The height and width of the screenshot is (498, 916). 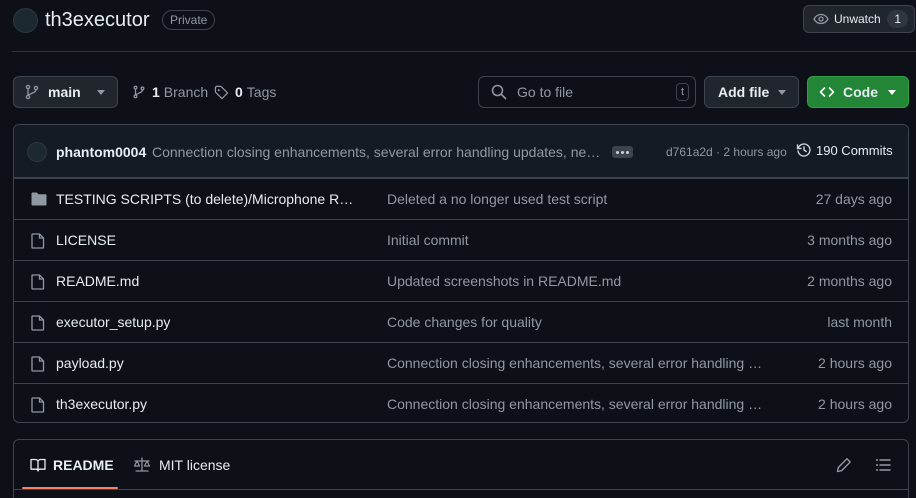 I want to click on tab-license-label: MIT license, so click(x=195, y=465).